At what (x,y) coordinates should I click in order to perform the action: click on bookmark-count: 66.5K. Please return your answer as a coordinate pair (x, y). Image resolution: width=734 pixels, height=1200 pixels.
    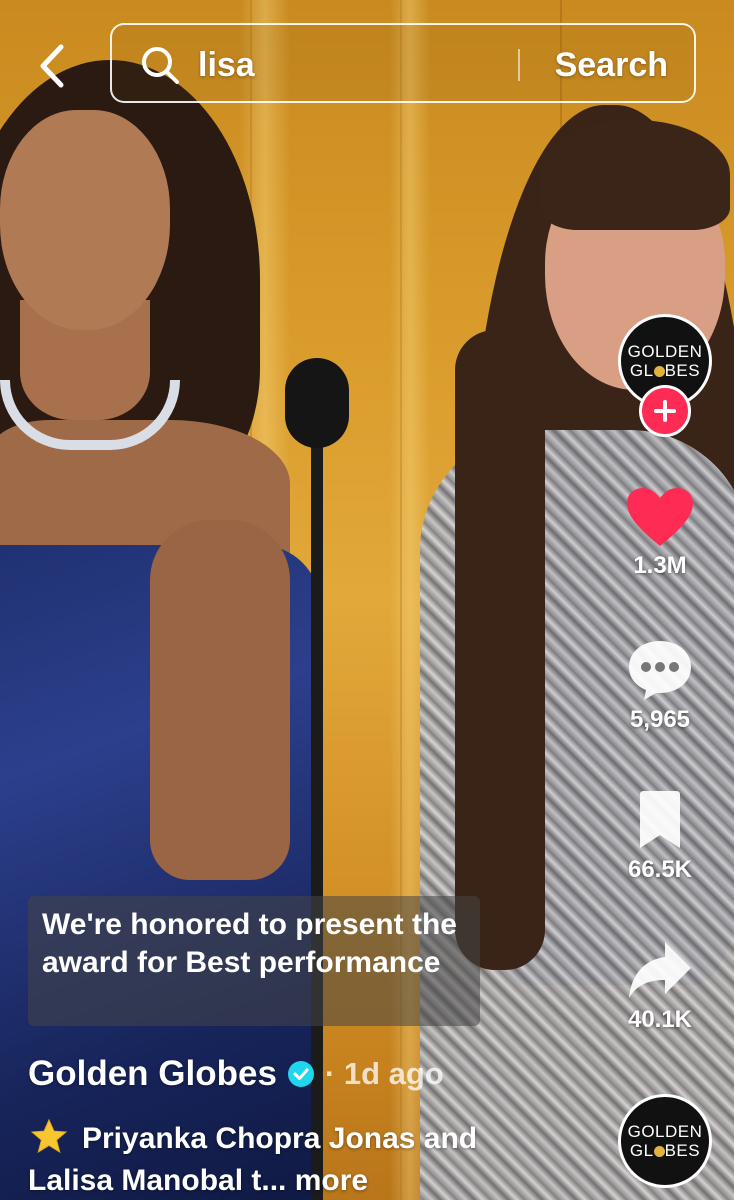
    Looking at the image, I should click on (660, 869).